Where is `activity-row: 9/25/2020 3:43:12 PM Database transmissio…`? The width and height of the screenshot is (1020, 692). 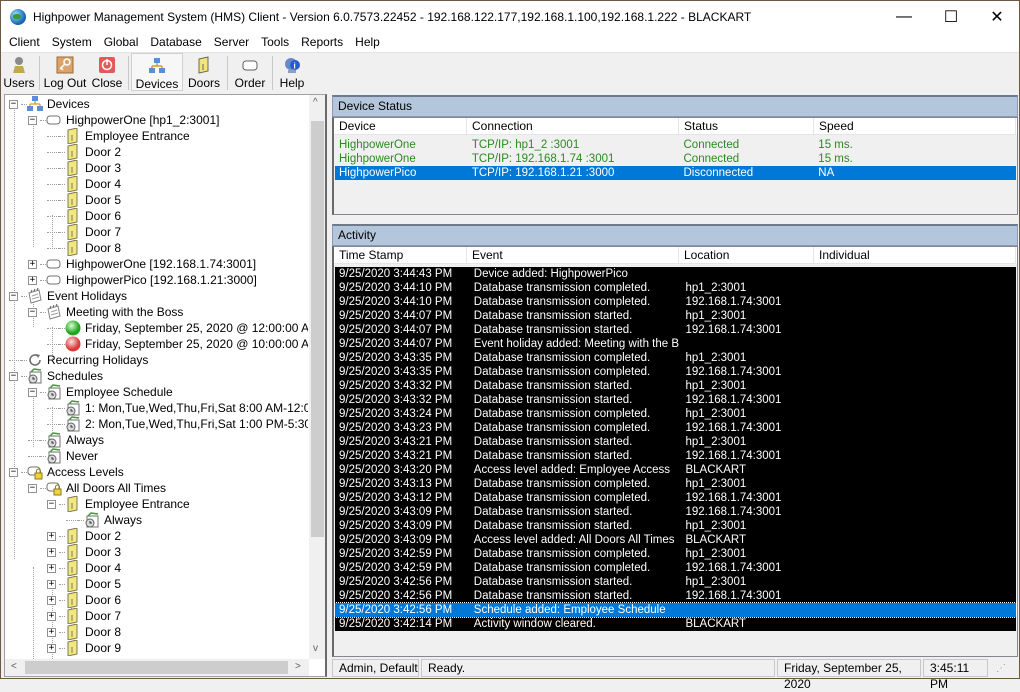 activity-row: 9/25/2020 3:43:12 PM Database transmissio… is located at coordinates (675, 498).